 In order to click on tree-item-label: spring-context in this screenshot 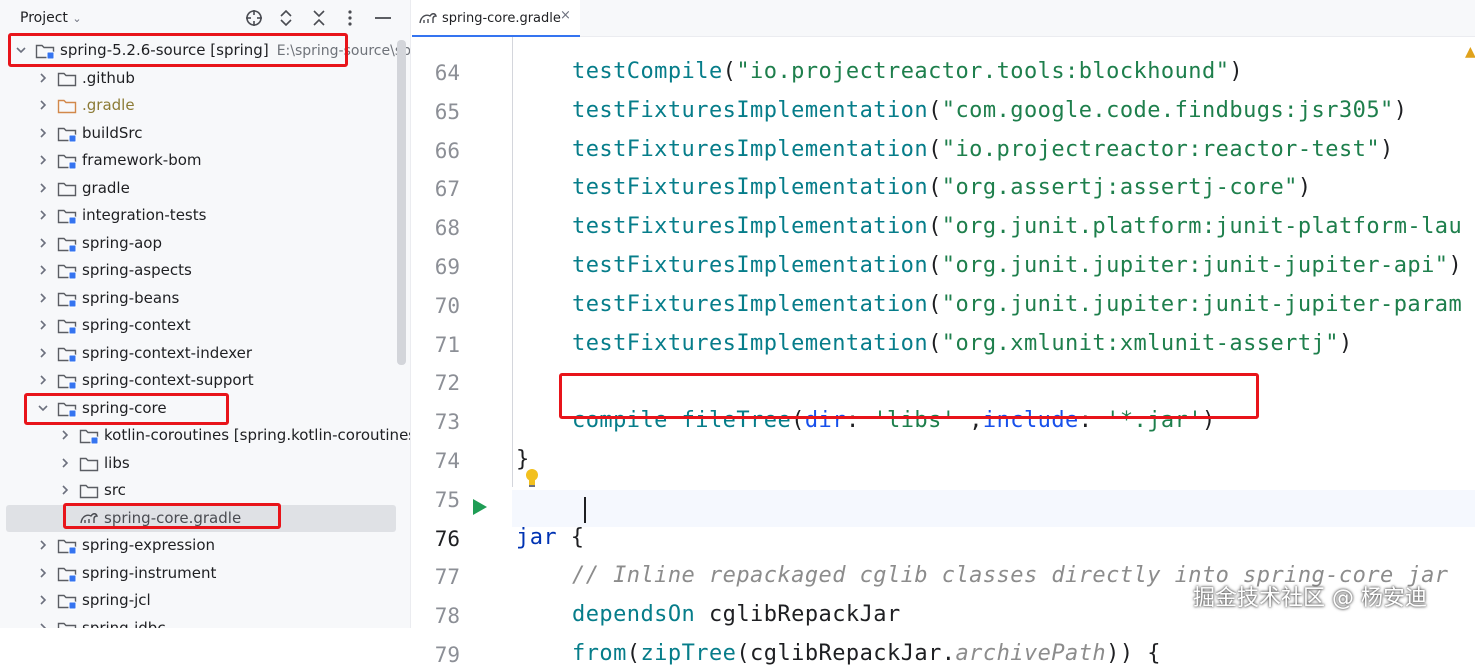, I will do `click(136, 325)`.